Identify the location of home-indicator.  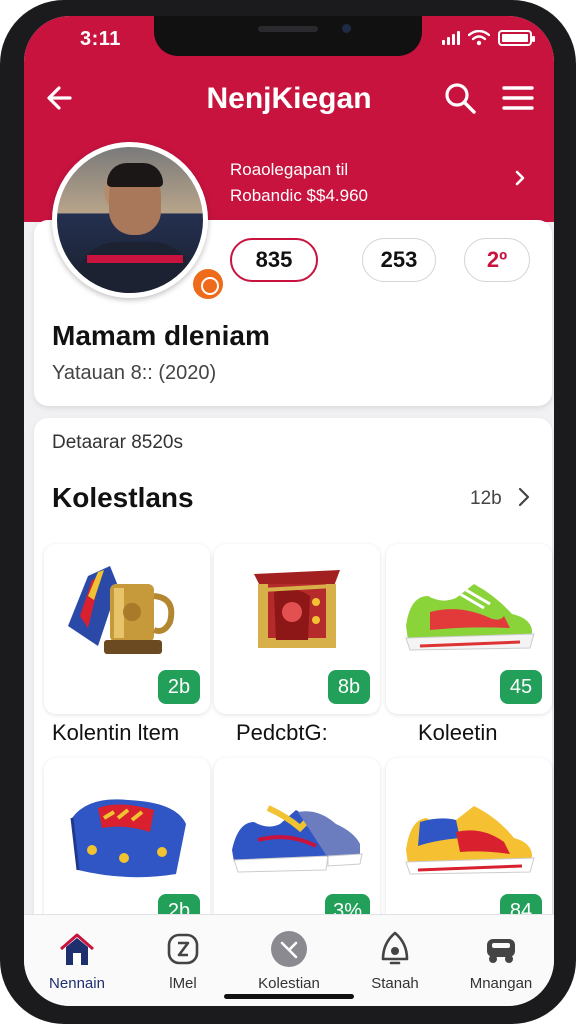
(289, 996).